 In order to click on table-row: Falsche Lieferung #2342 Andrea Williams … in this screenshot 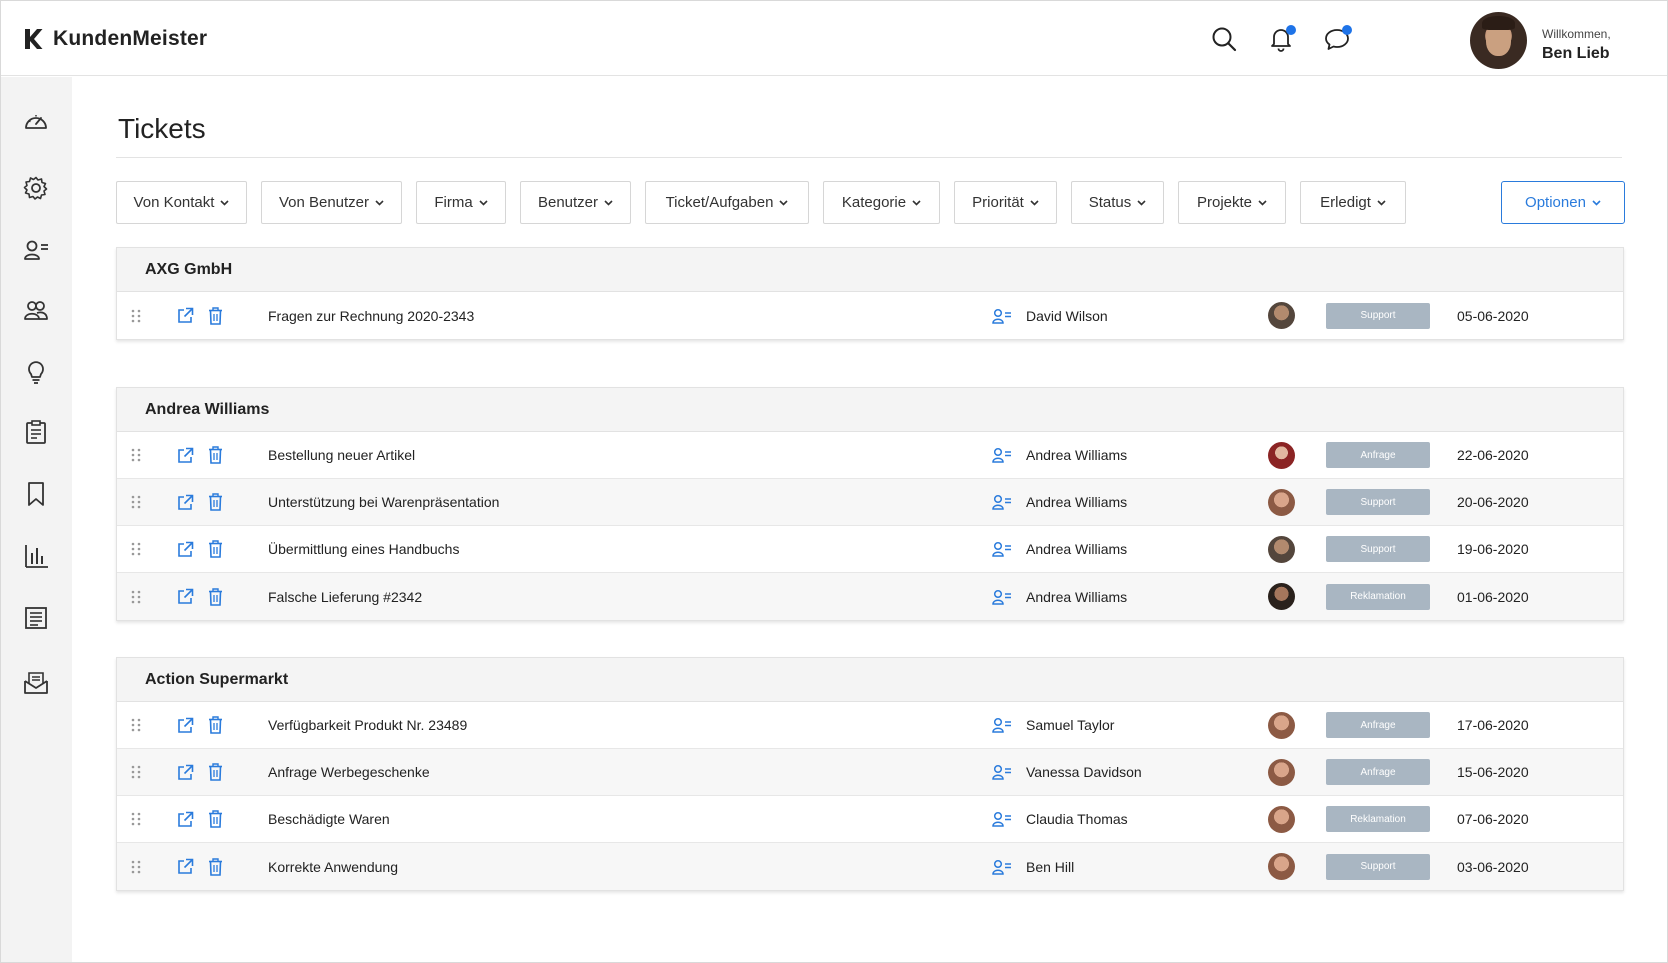, I will do `click(870, 596)`.